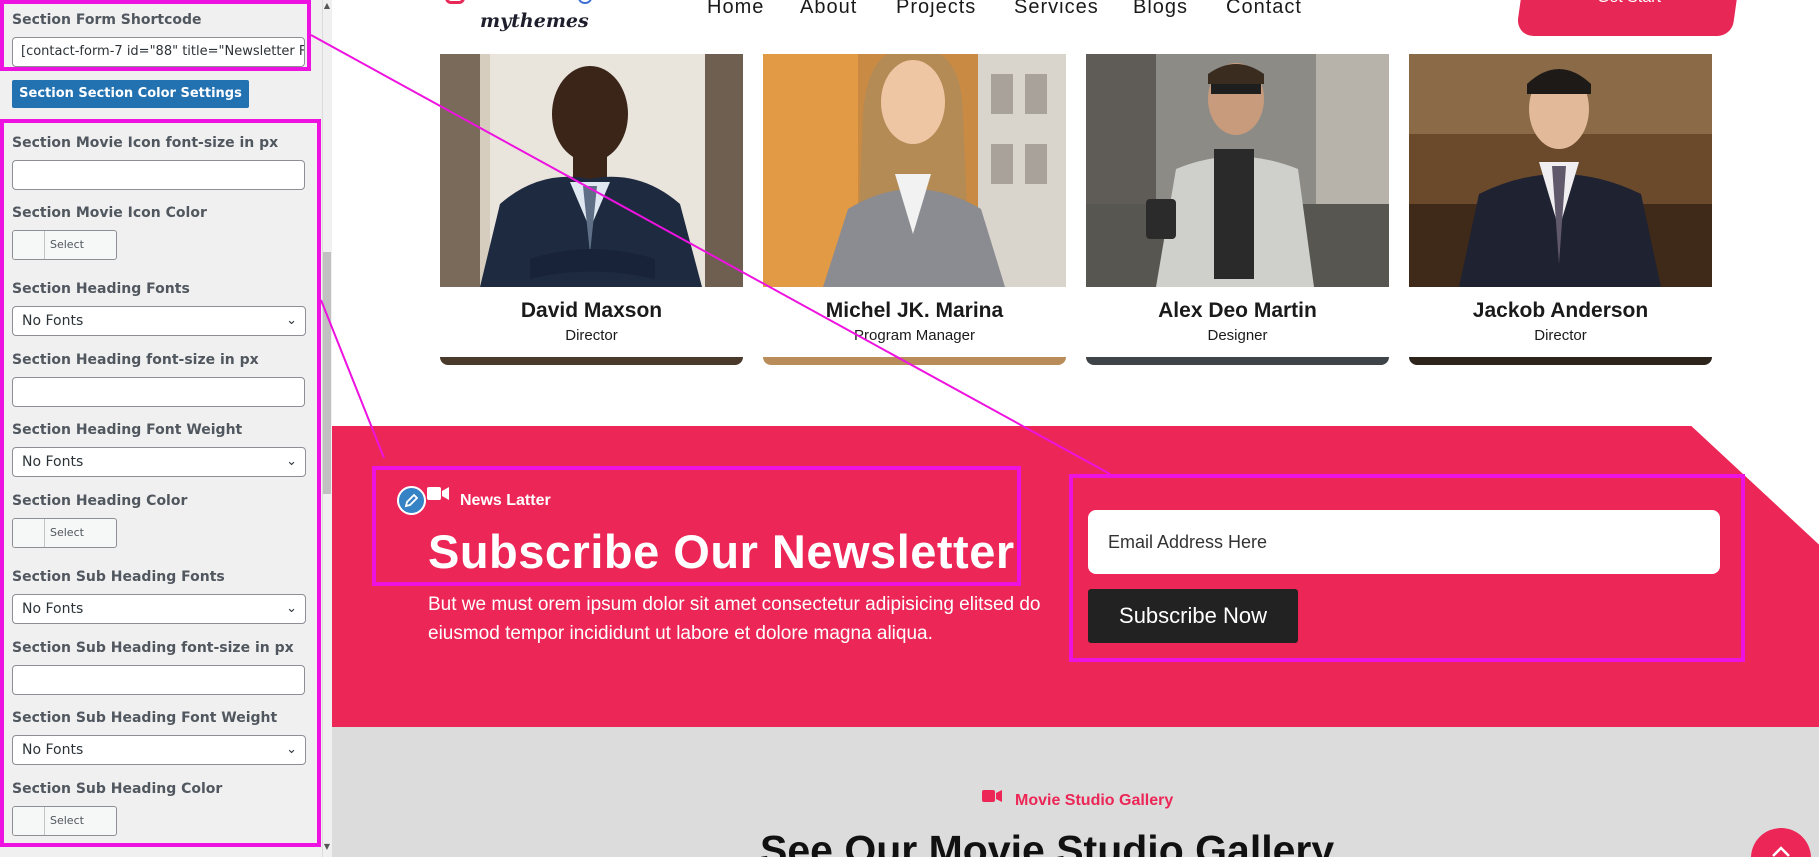 This screenshot has height=857, width=1819. What do you see at coordinates (534, 21) in the screenshot?
I see `site-logo: mythemes` at bounding box center [534, 21].